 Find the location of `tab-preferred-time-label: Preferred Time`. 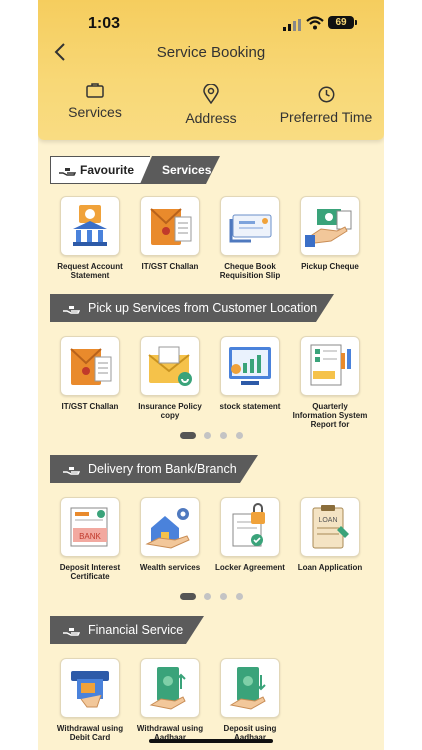

tab-preferred-time-label: Preferred Time is located at coordinates (326, 117).